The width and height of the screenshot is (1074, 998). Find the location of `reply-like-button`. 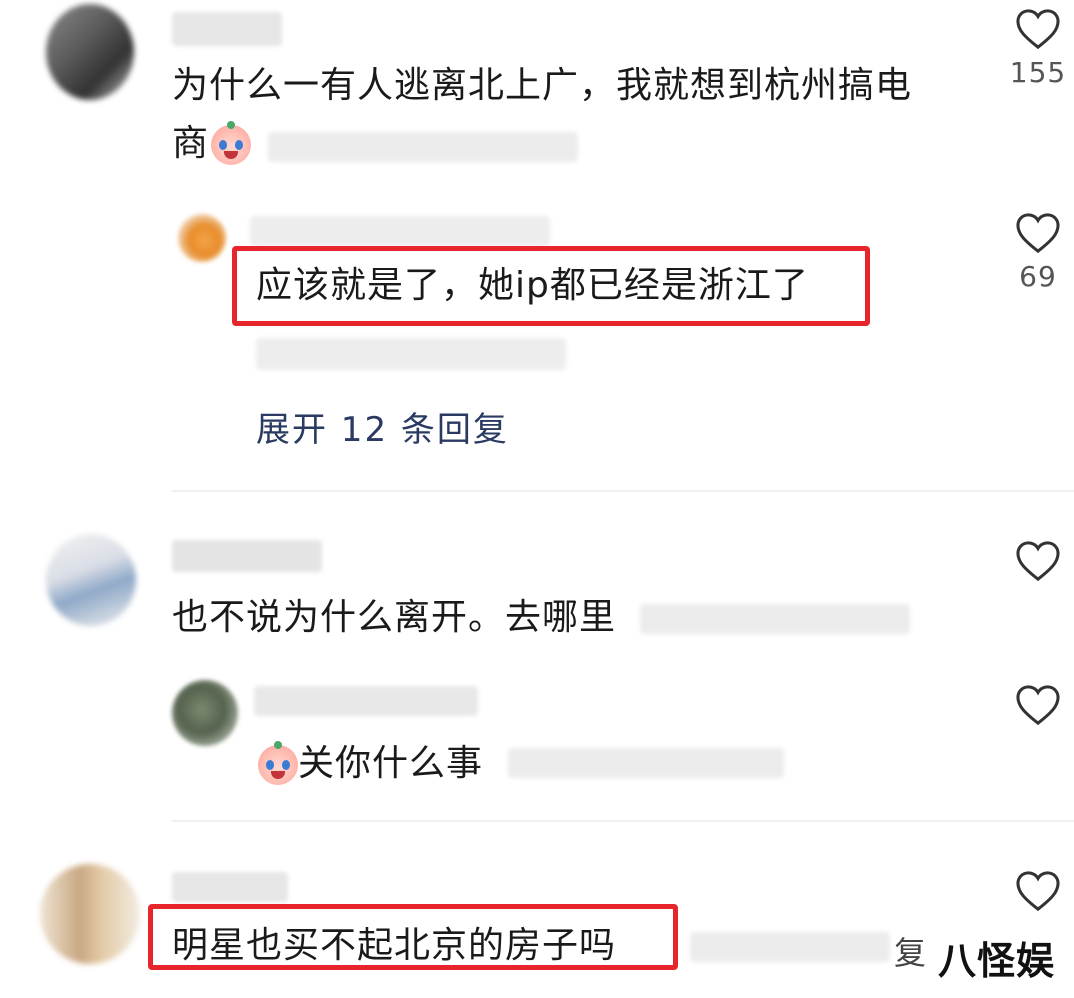

reply-like-button is located at coordinates (1038, 705).